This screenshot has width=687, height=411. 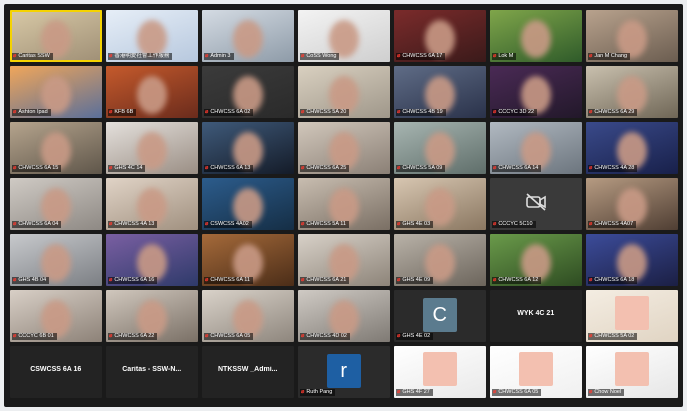 I want to click on participant-tile: ⌀ CHWCSS 5A 09, so click(x=440, y=148).